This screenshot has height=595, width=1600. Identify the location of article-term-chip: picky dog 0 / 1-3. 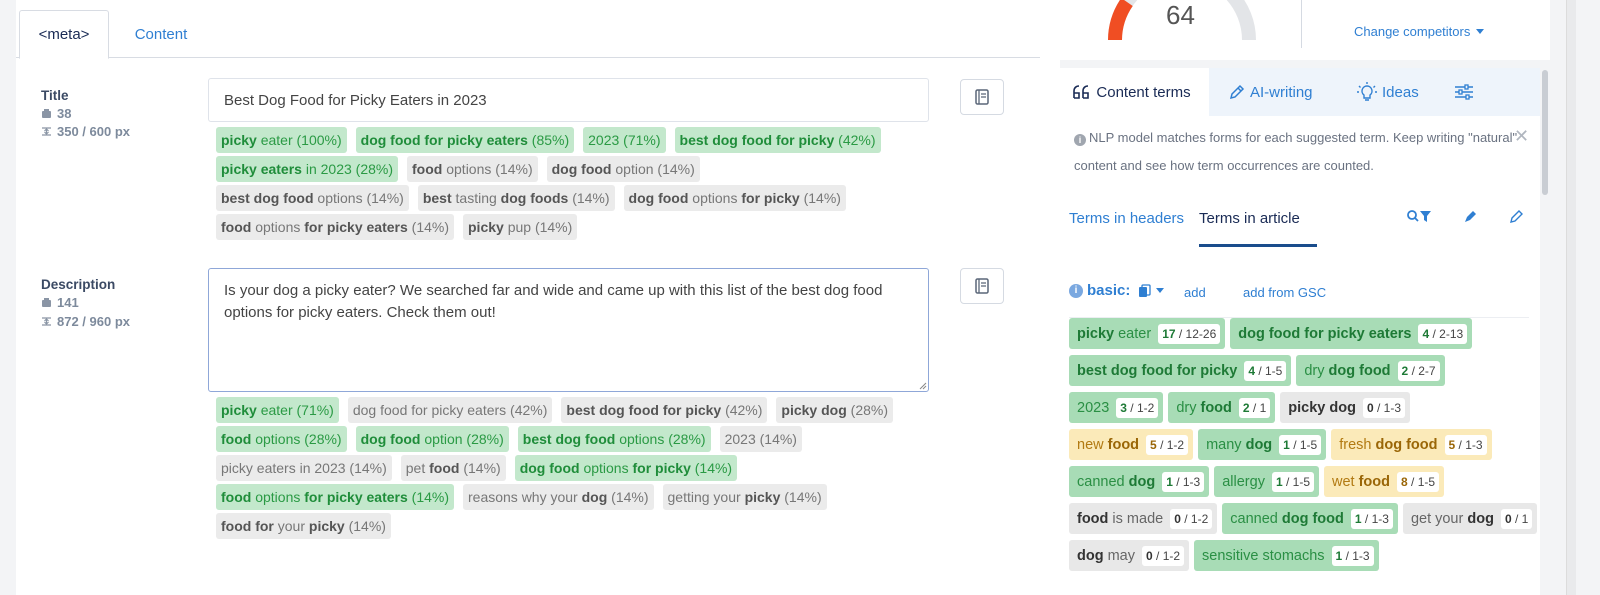
(1345, 407).